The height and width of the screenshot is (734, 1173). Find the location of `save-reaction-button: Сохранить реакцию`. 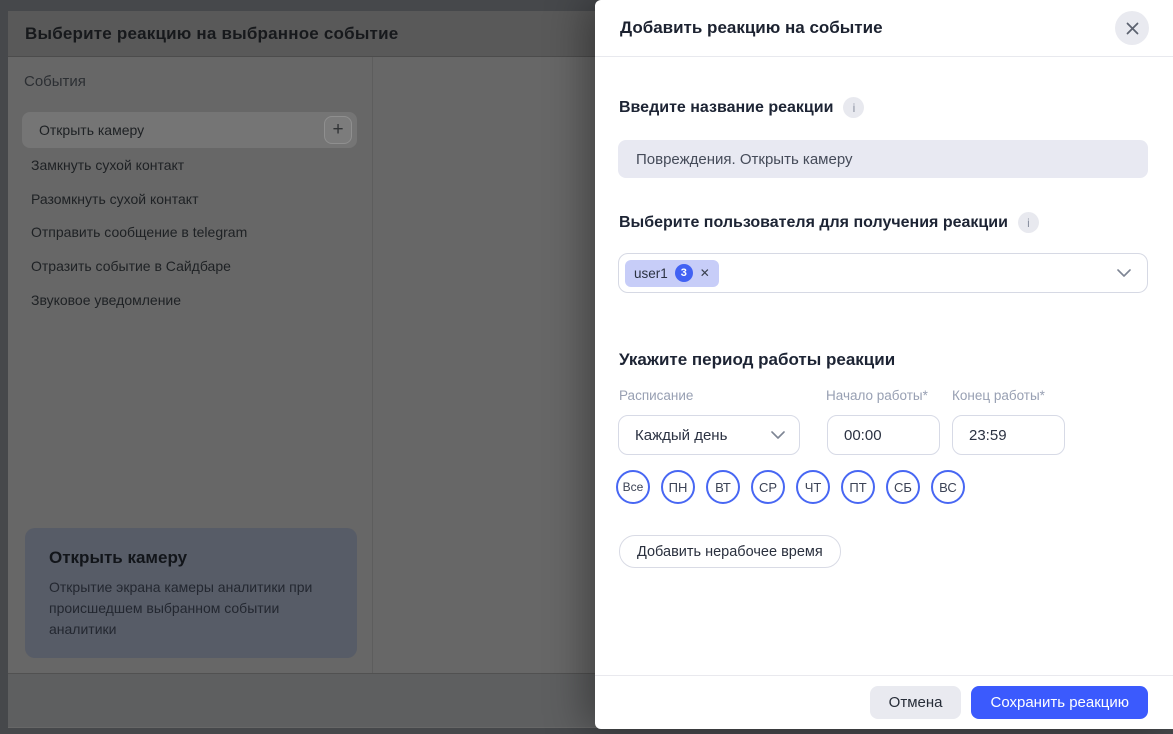

save-reaction-button: Сохранить реакцию is located at coordinates (1059, 702).